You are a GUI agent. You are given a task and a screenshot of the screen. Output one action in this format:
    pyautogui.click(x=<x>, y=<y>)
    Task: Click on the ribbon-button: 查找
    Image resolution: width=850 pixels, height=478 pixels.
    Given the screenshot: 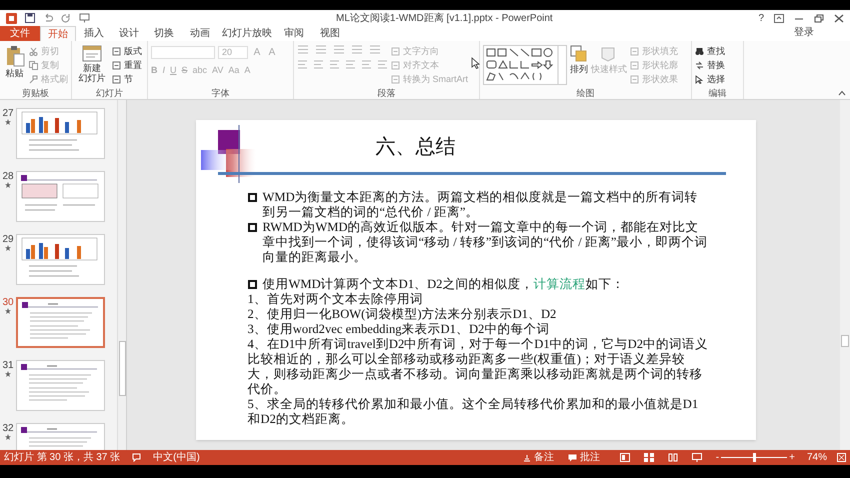 What is the action you would take?
    pyautogui.click(x=710, y=51)
    